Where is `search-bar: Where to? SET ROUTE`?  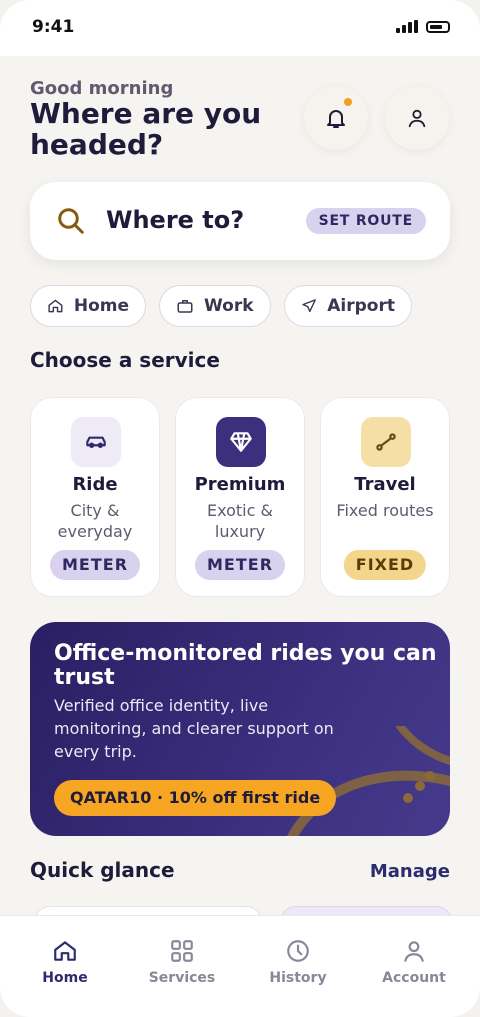
search-bar: Where to? SET ROUTE is located at coordinates (240, 221).